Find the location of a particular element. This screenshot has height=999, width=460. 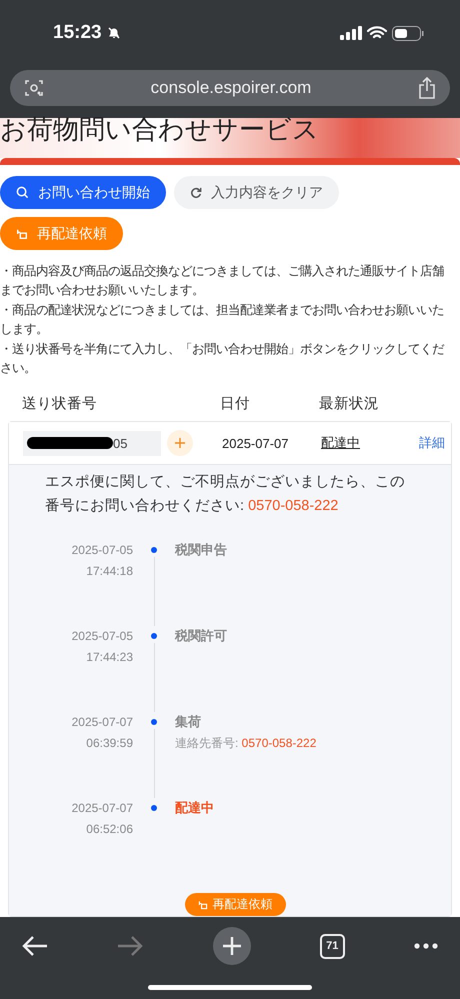

event-title: 配達中 is located at coordinates (194, 808).